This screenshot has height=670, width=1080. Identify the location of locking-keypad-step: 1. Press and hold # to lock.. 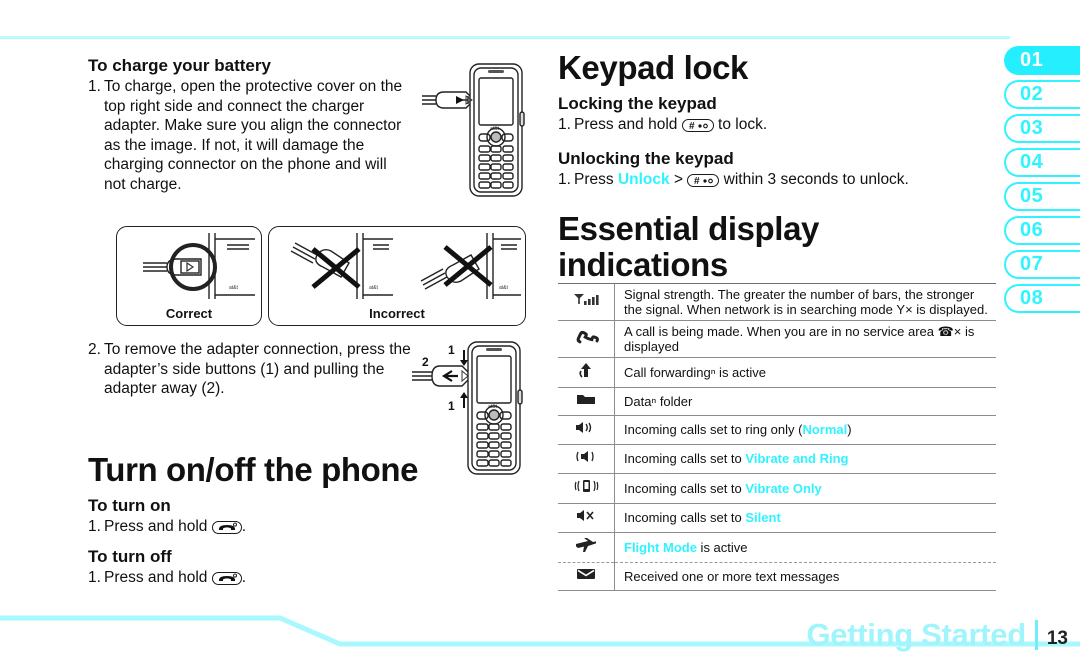
(777, 125).